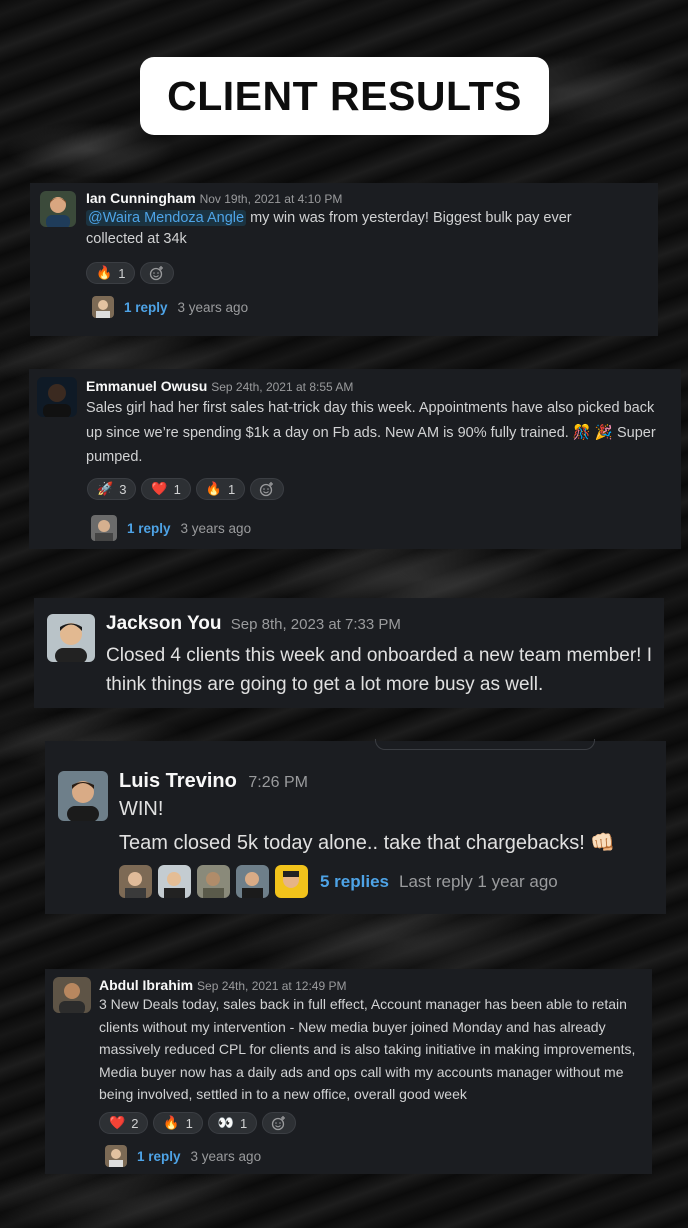 This screenshot has height=1228, width=688. Describe the element at coordinates (226, 1122) in the screenshot. I see `eyes-icon: 👀` at that location.